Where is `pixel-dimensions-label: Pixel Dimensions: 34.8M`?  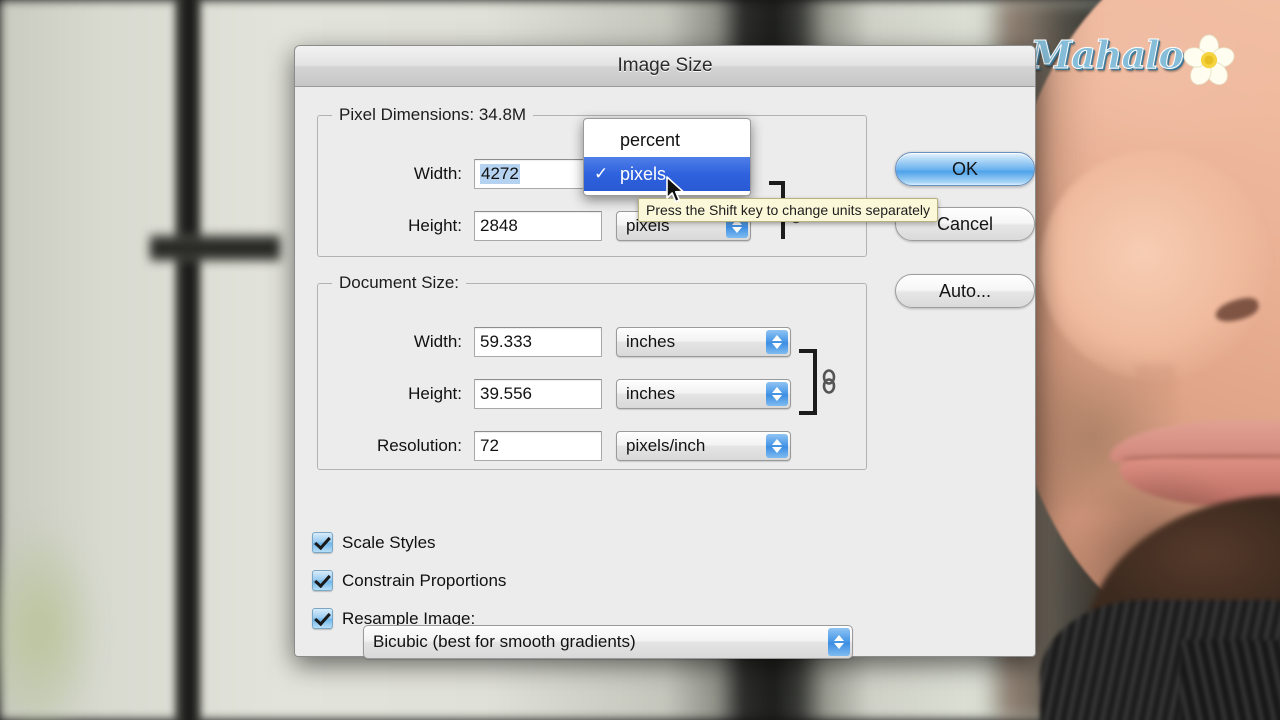 pixel-dimensions-label: Pixel Dimensions: 34.8M is located at coordinates (433, 115).